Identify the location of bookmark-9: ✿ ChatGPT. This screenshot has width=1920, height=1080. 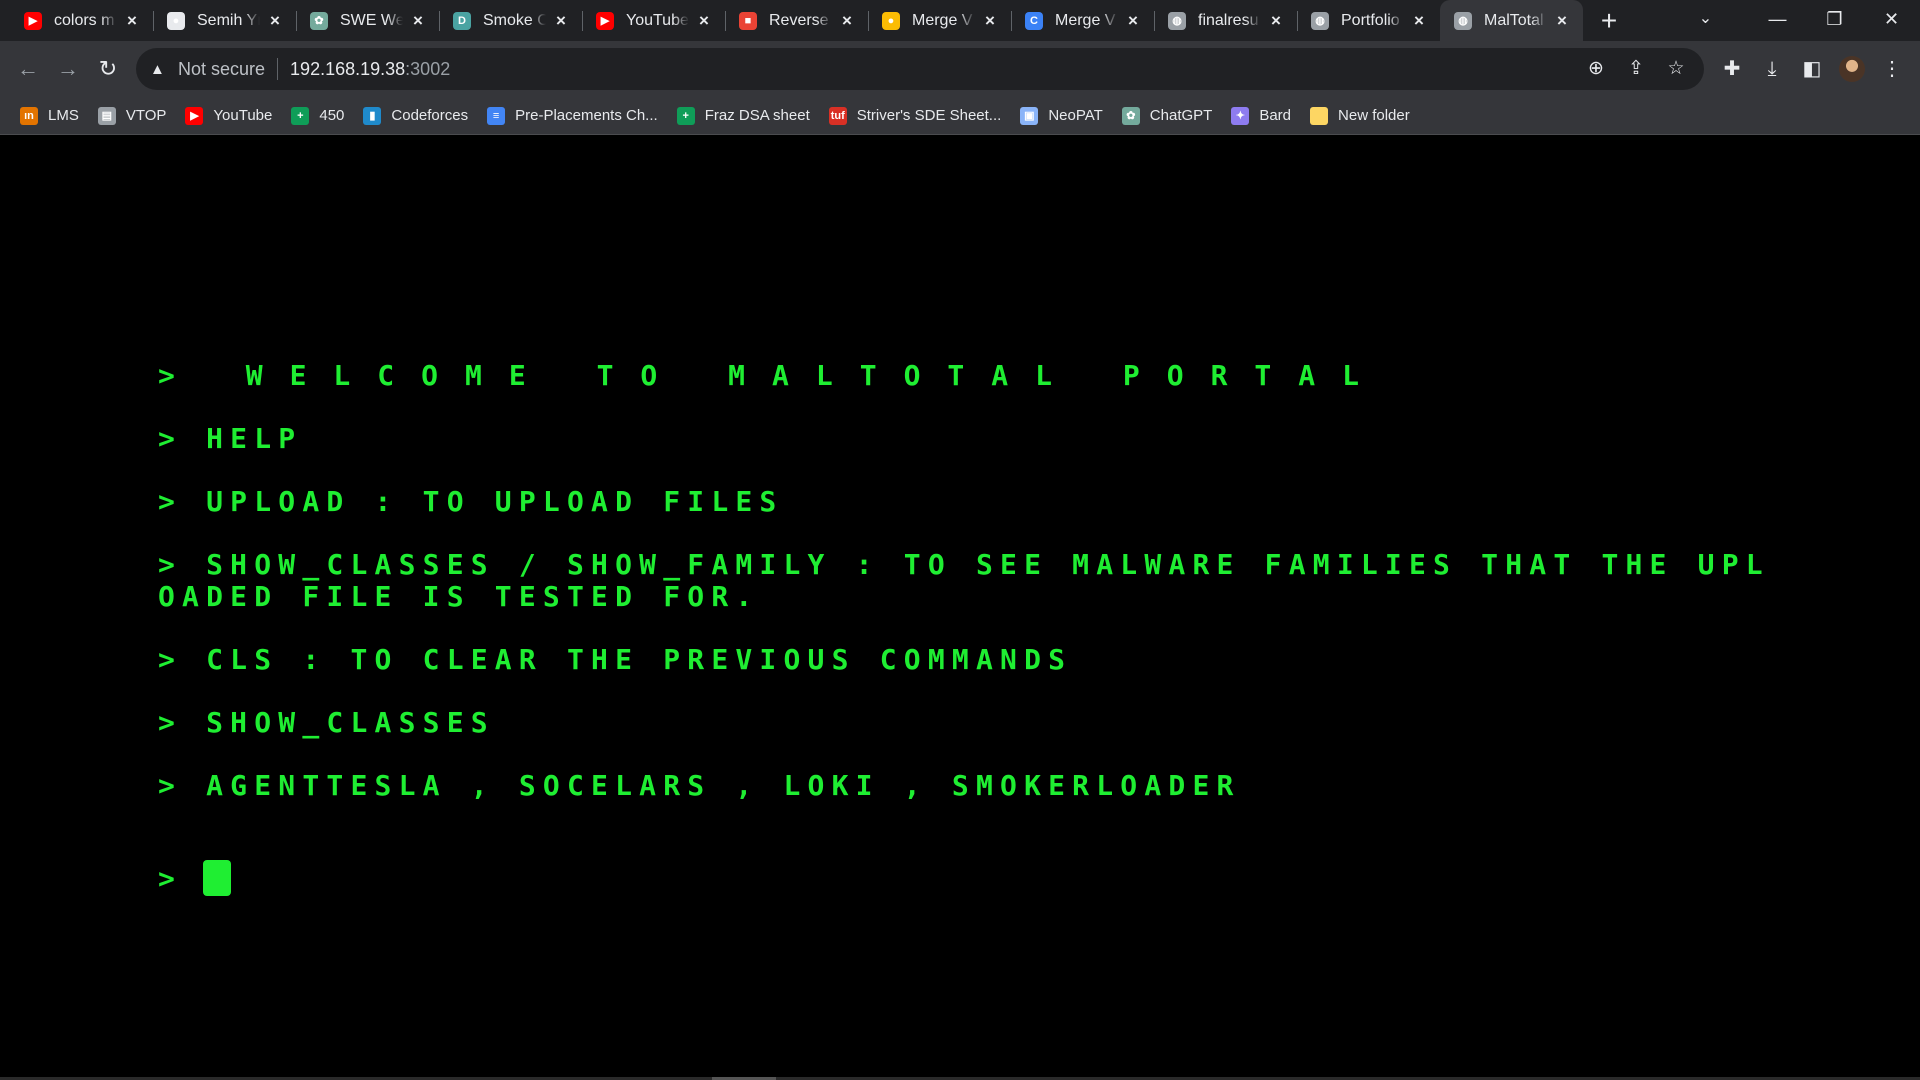
(1167, 116).